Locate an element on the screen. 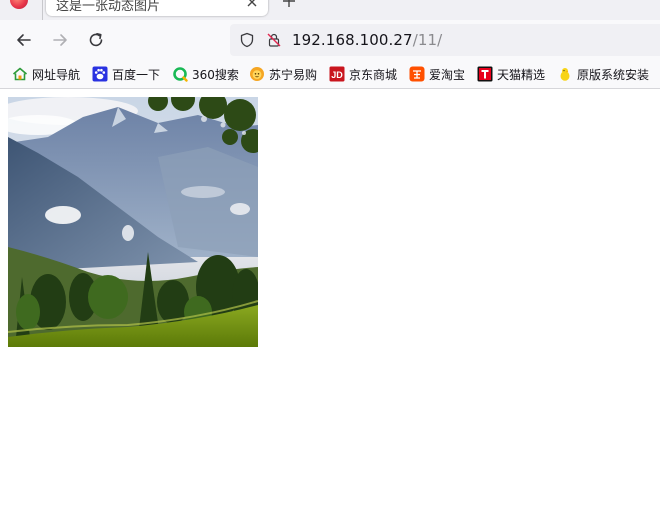 The image size is (660, 507). plus-icon is located at coordinates (289, 4).